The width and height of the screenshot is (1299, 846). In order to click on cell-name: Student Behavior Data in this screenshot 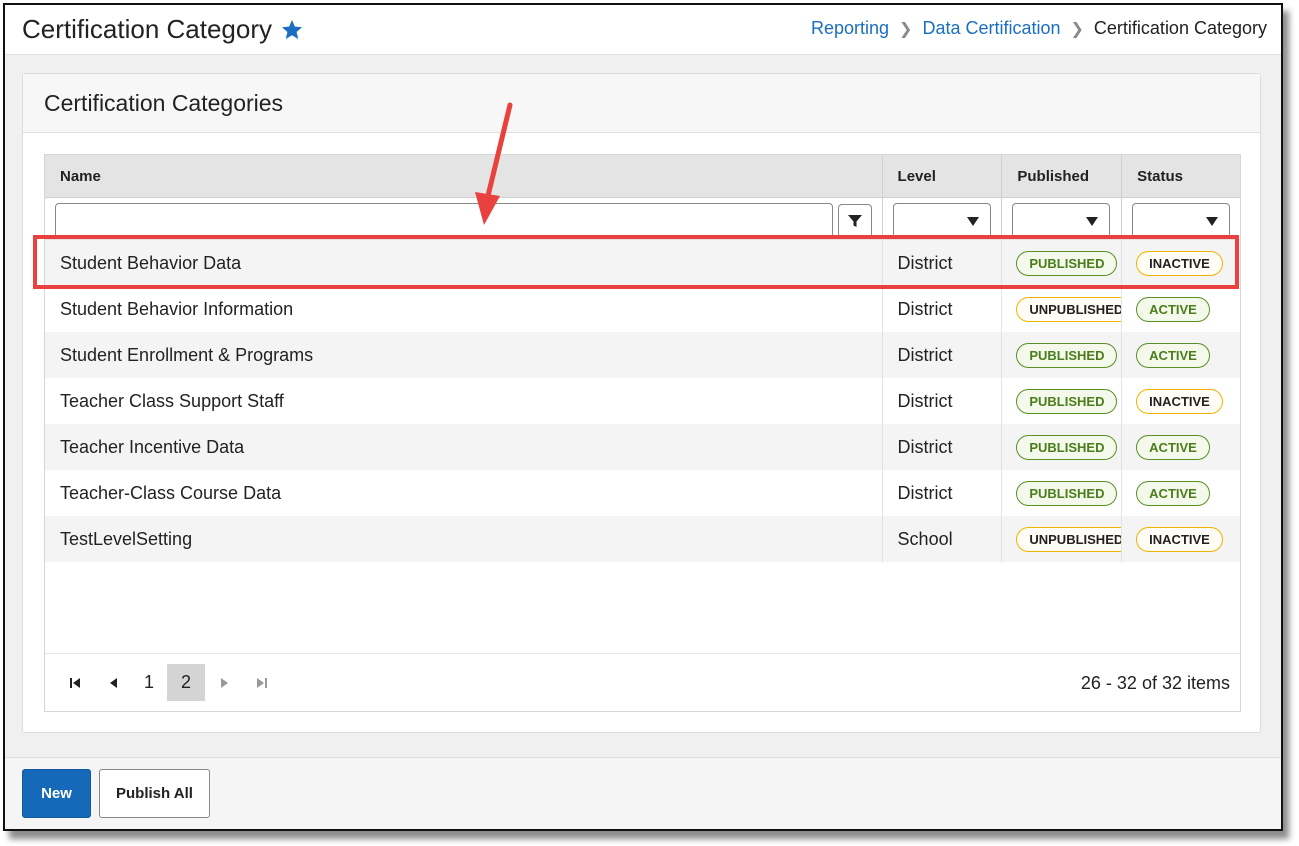, I will do `click(151, 262)`.